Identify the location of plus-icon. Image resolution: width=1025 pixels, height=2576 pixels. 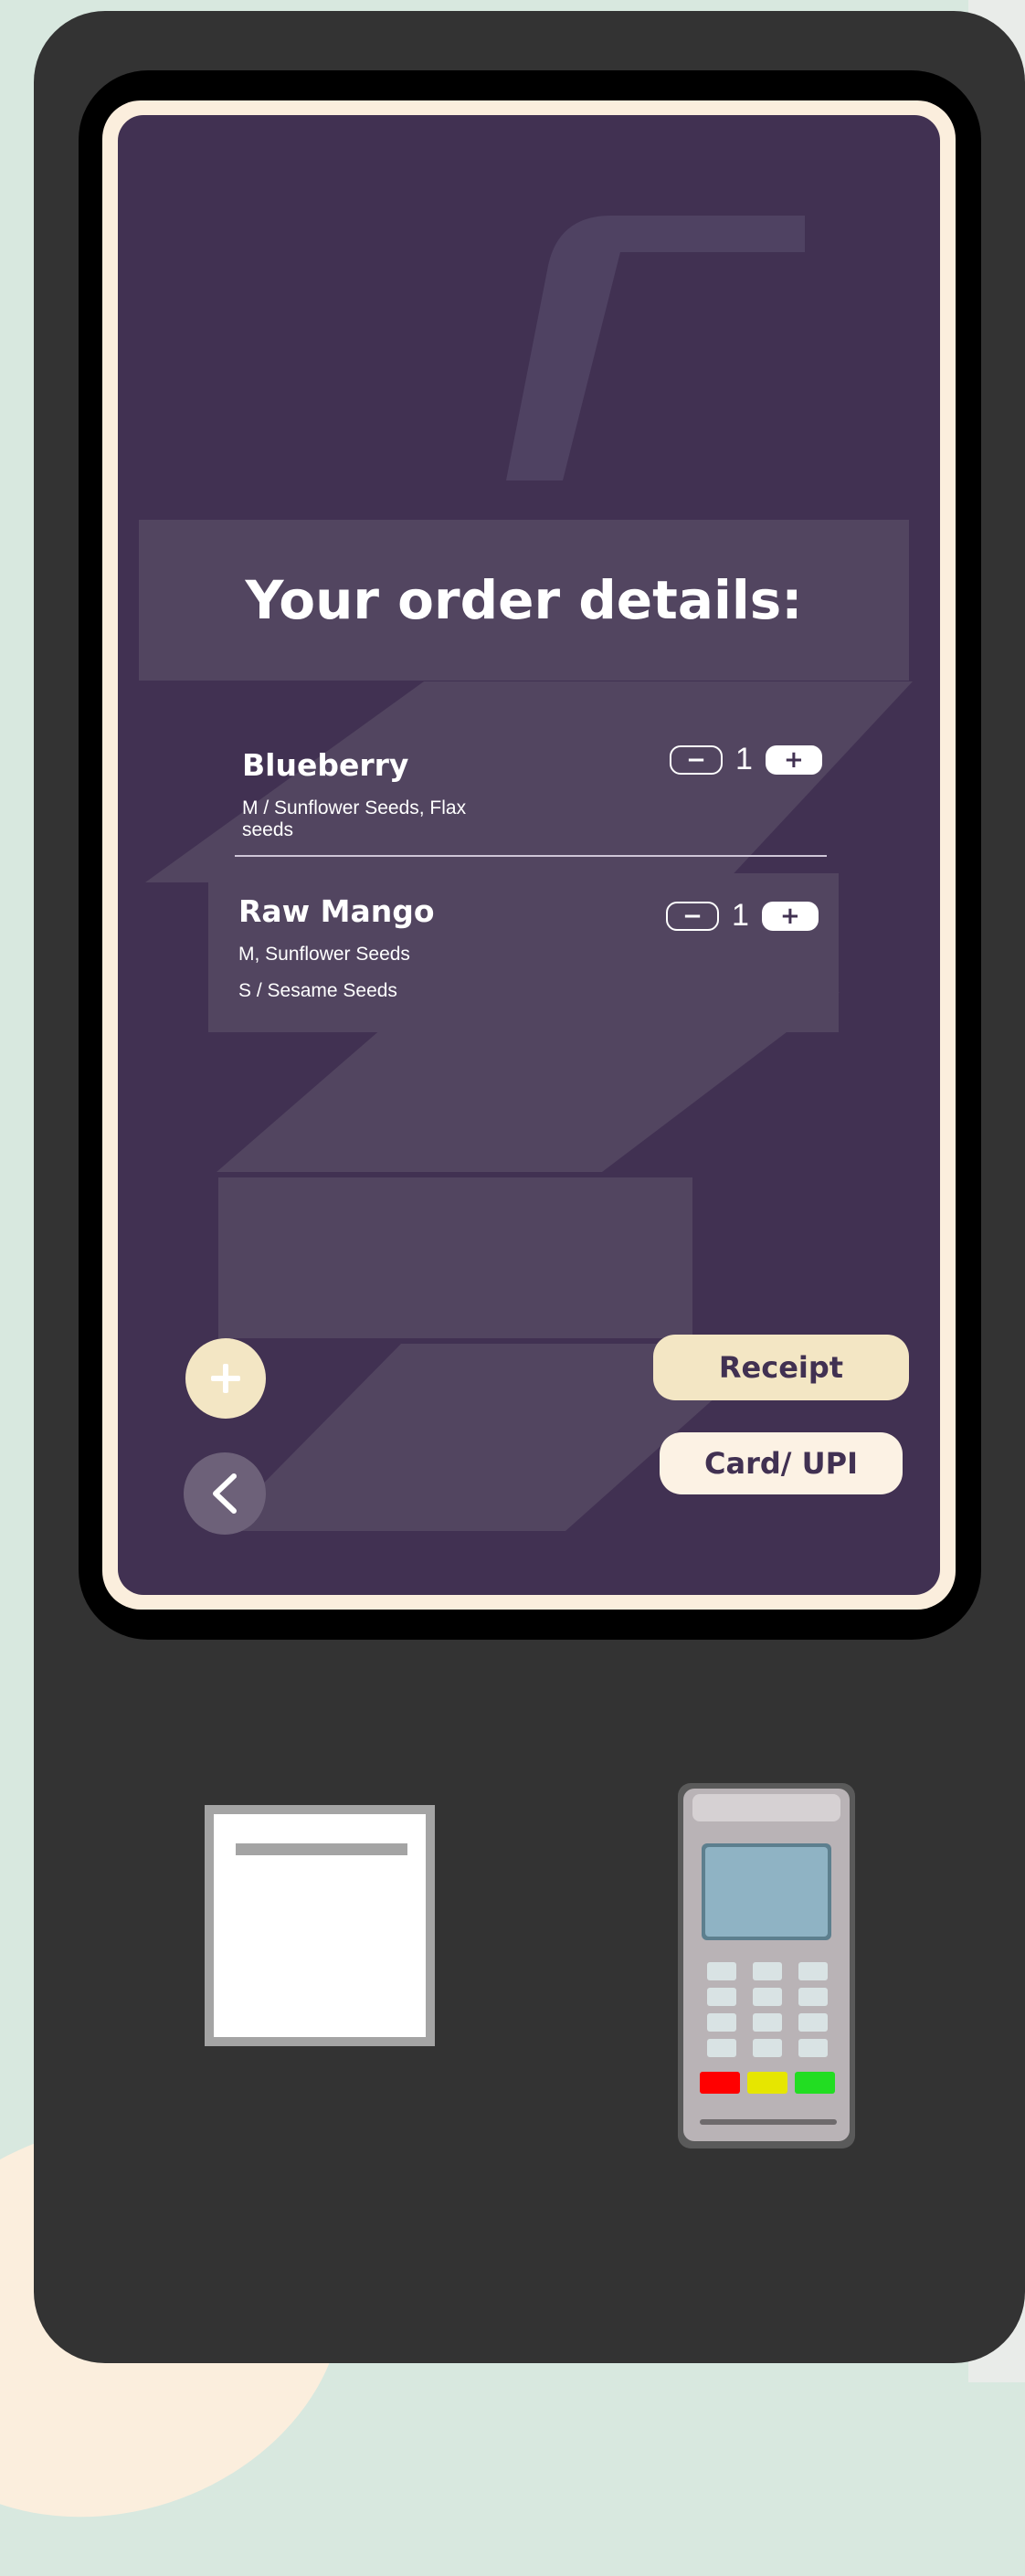
(226, 1378).